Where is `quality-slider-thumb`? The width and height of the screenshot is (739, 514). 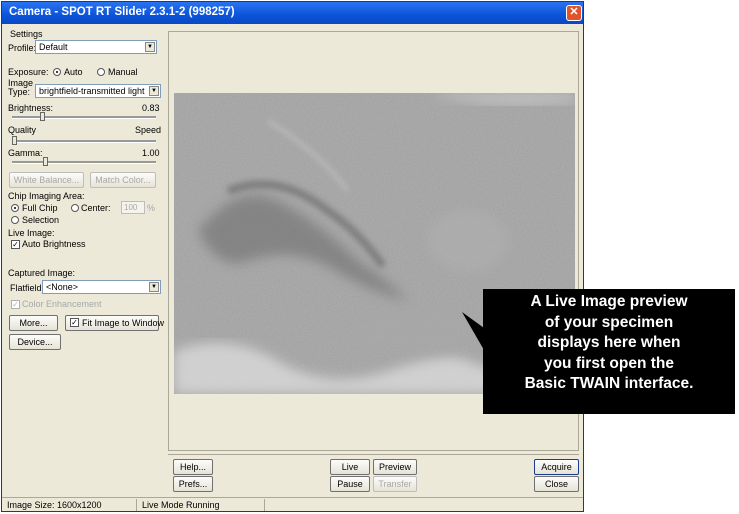 quality-slider-thumb is located at coordinates (14, 140).